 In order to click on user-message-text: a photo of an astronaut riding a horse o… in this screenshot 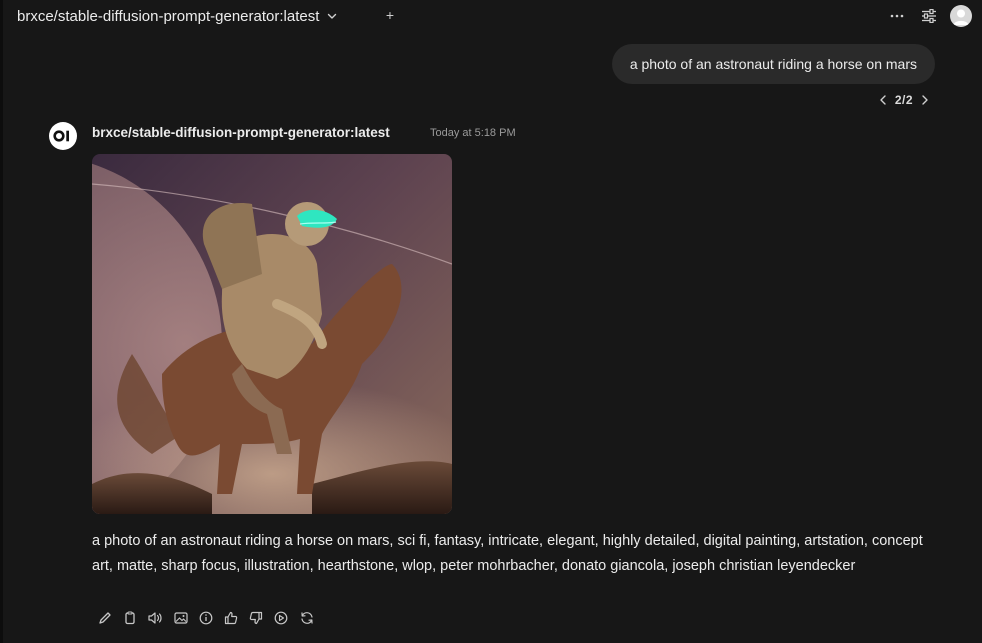, I will do `click(773, 64)`.